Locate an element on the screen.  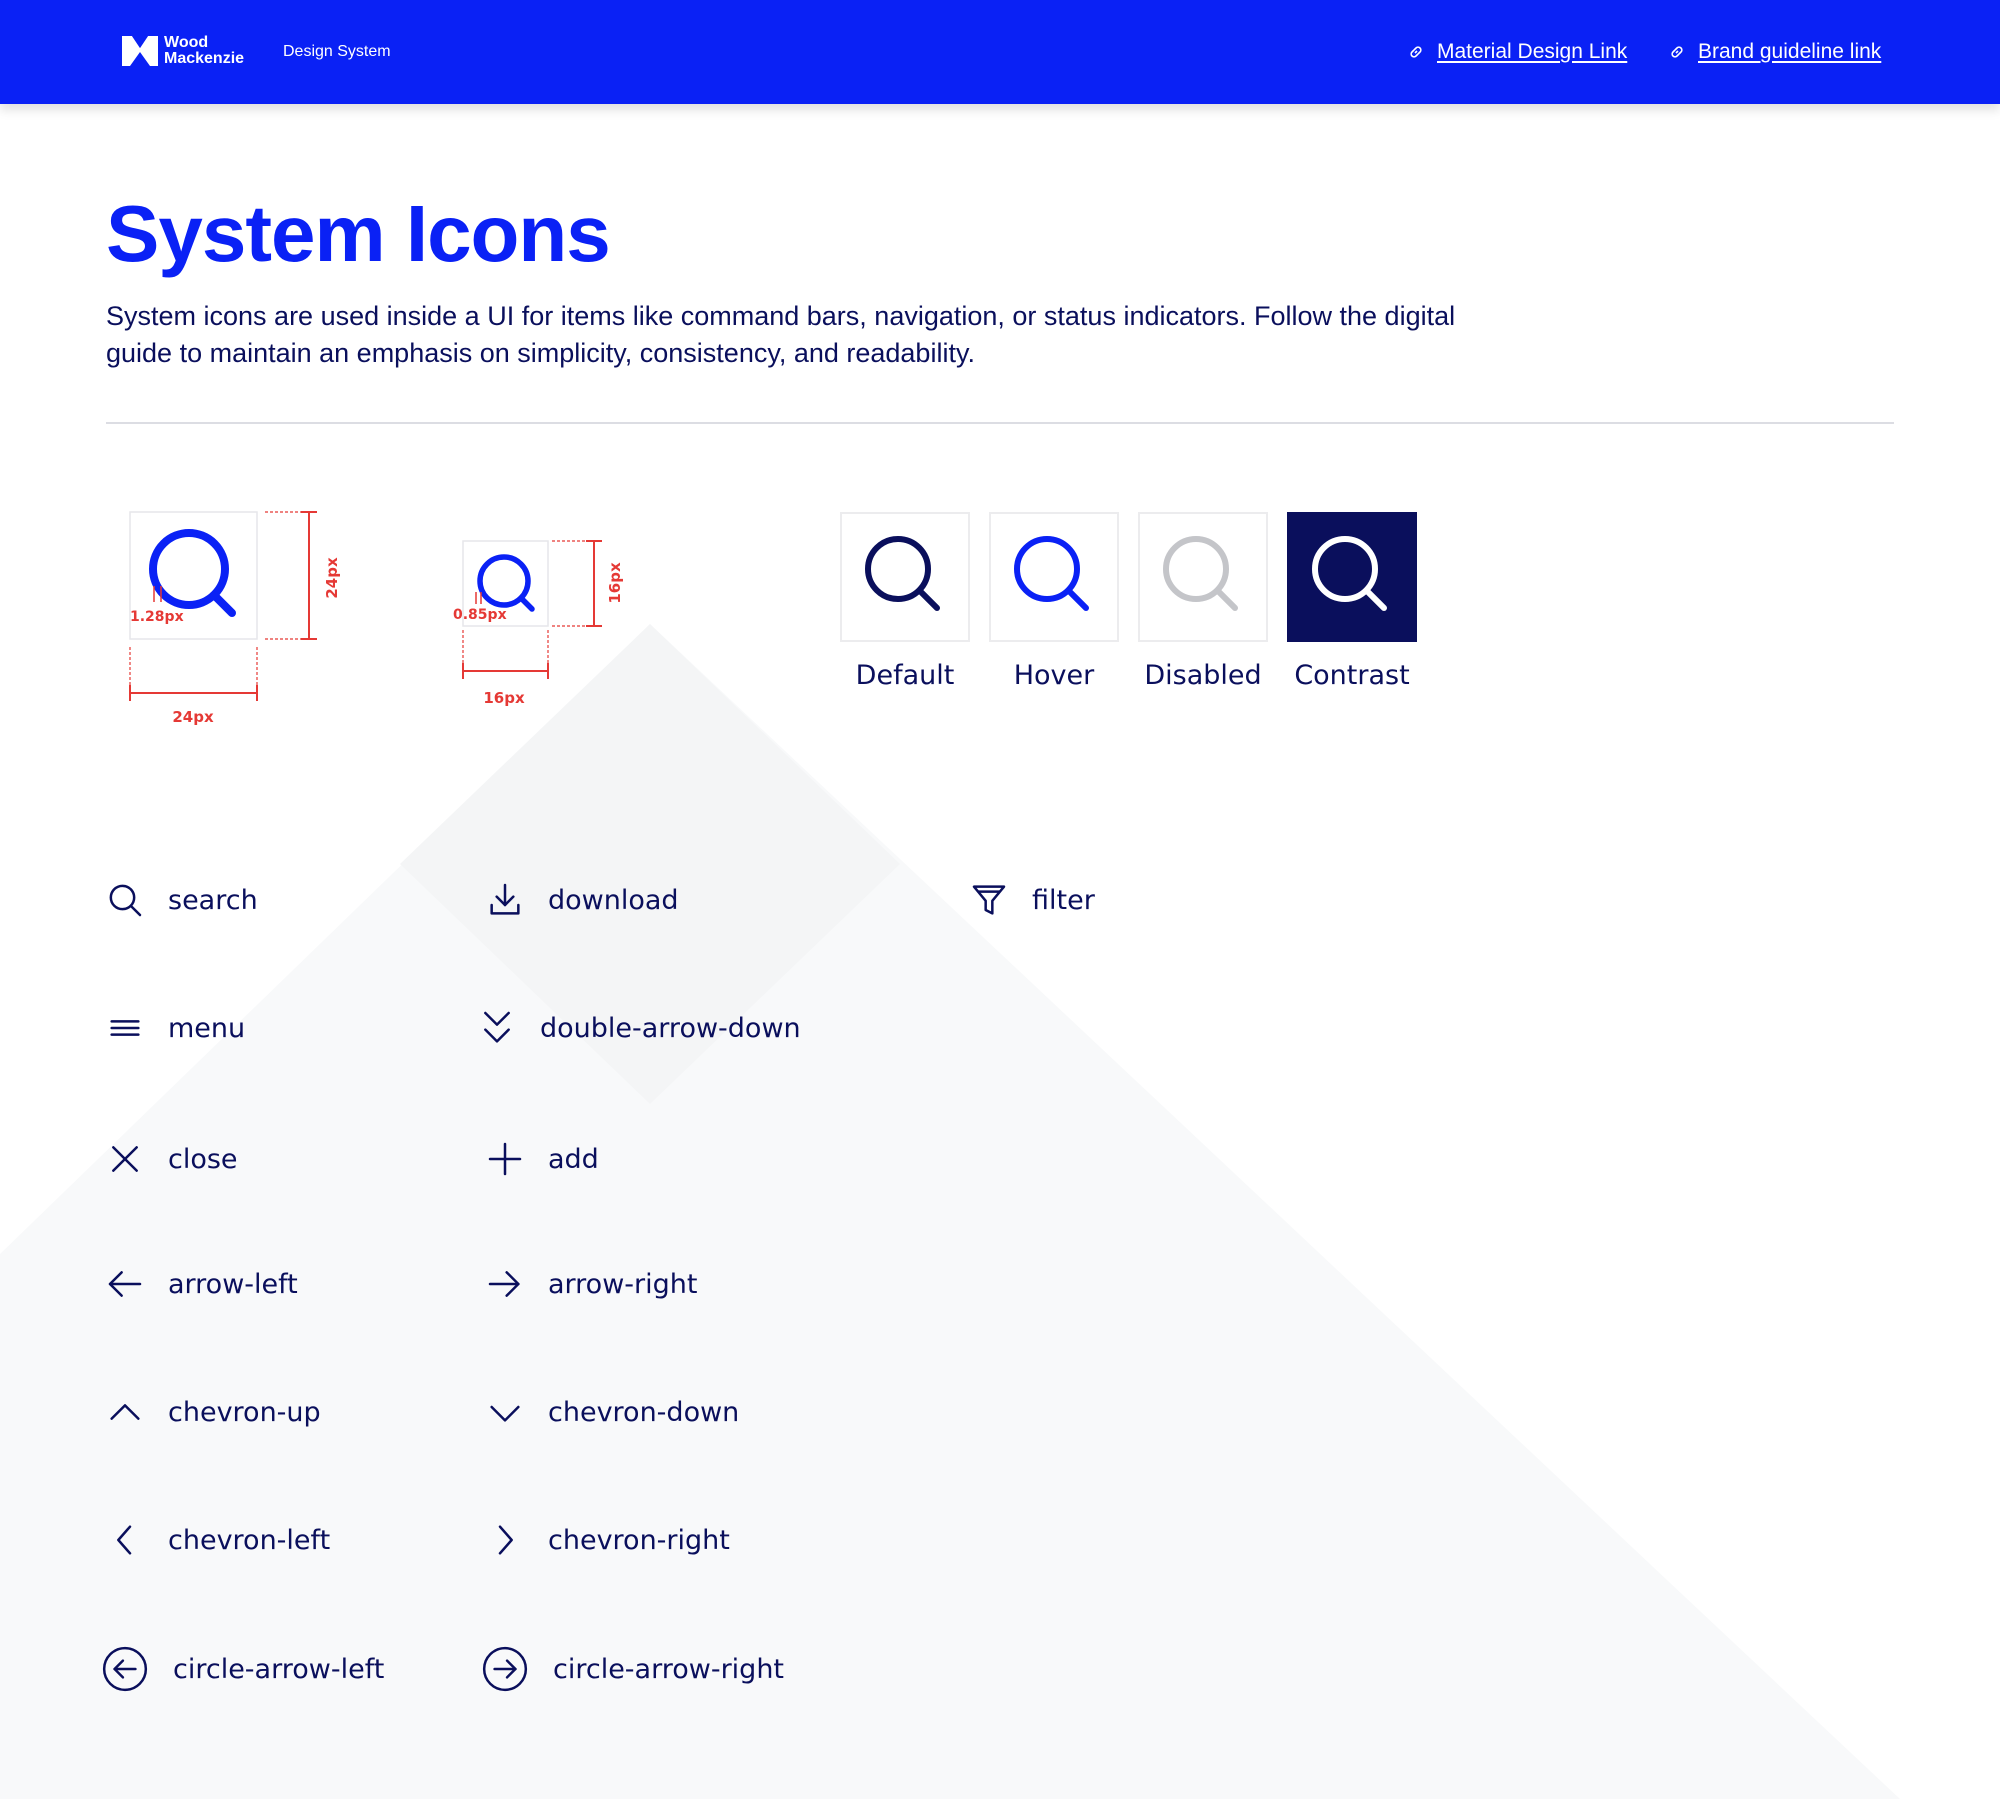
icon-item-arrow-right: arrow-right is located at coordinates (591, 1284).